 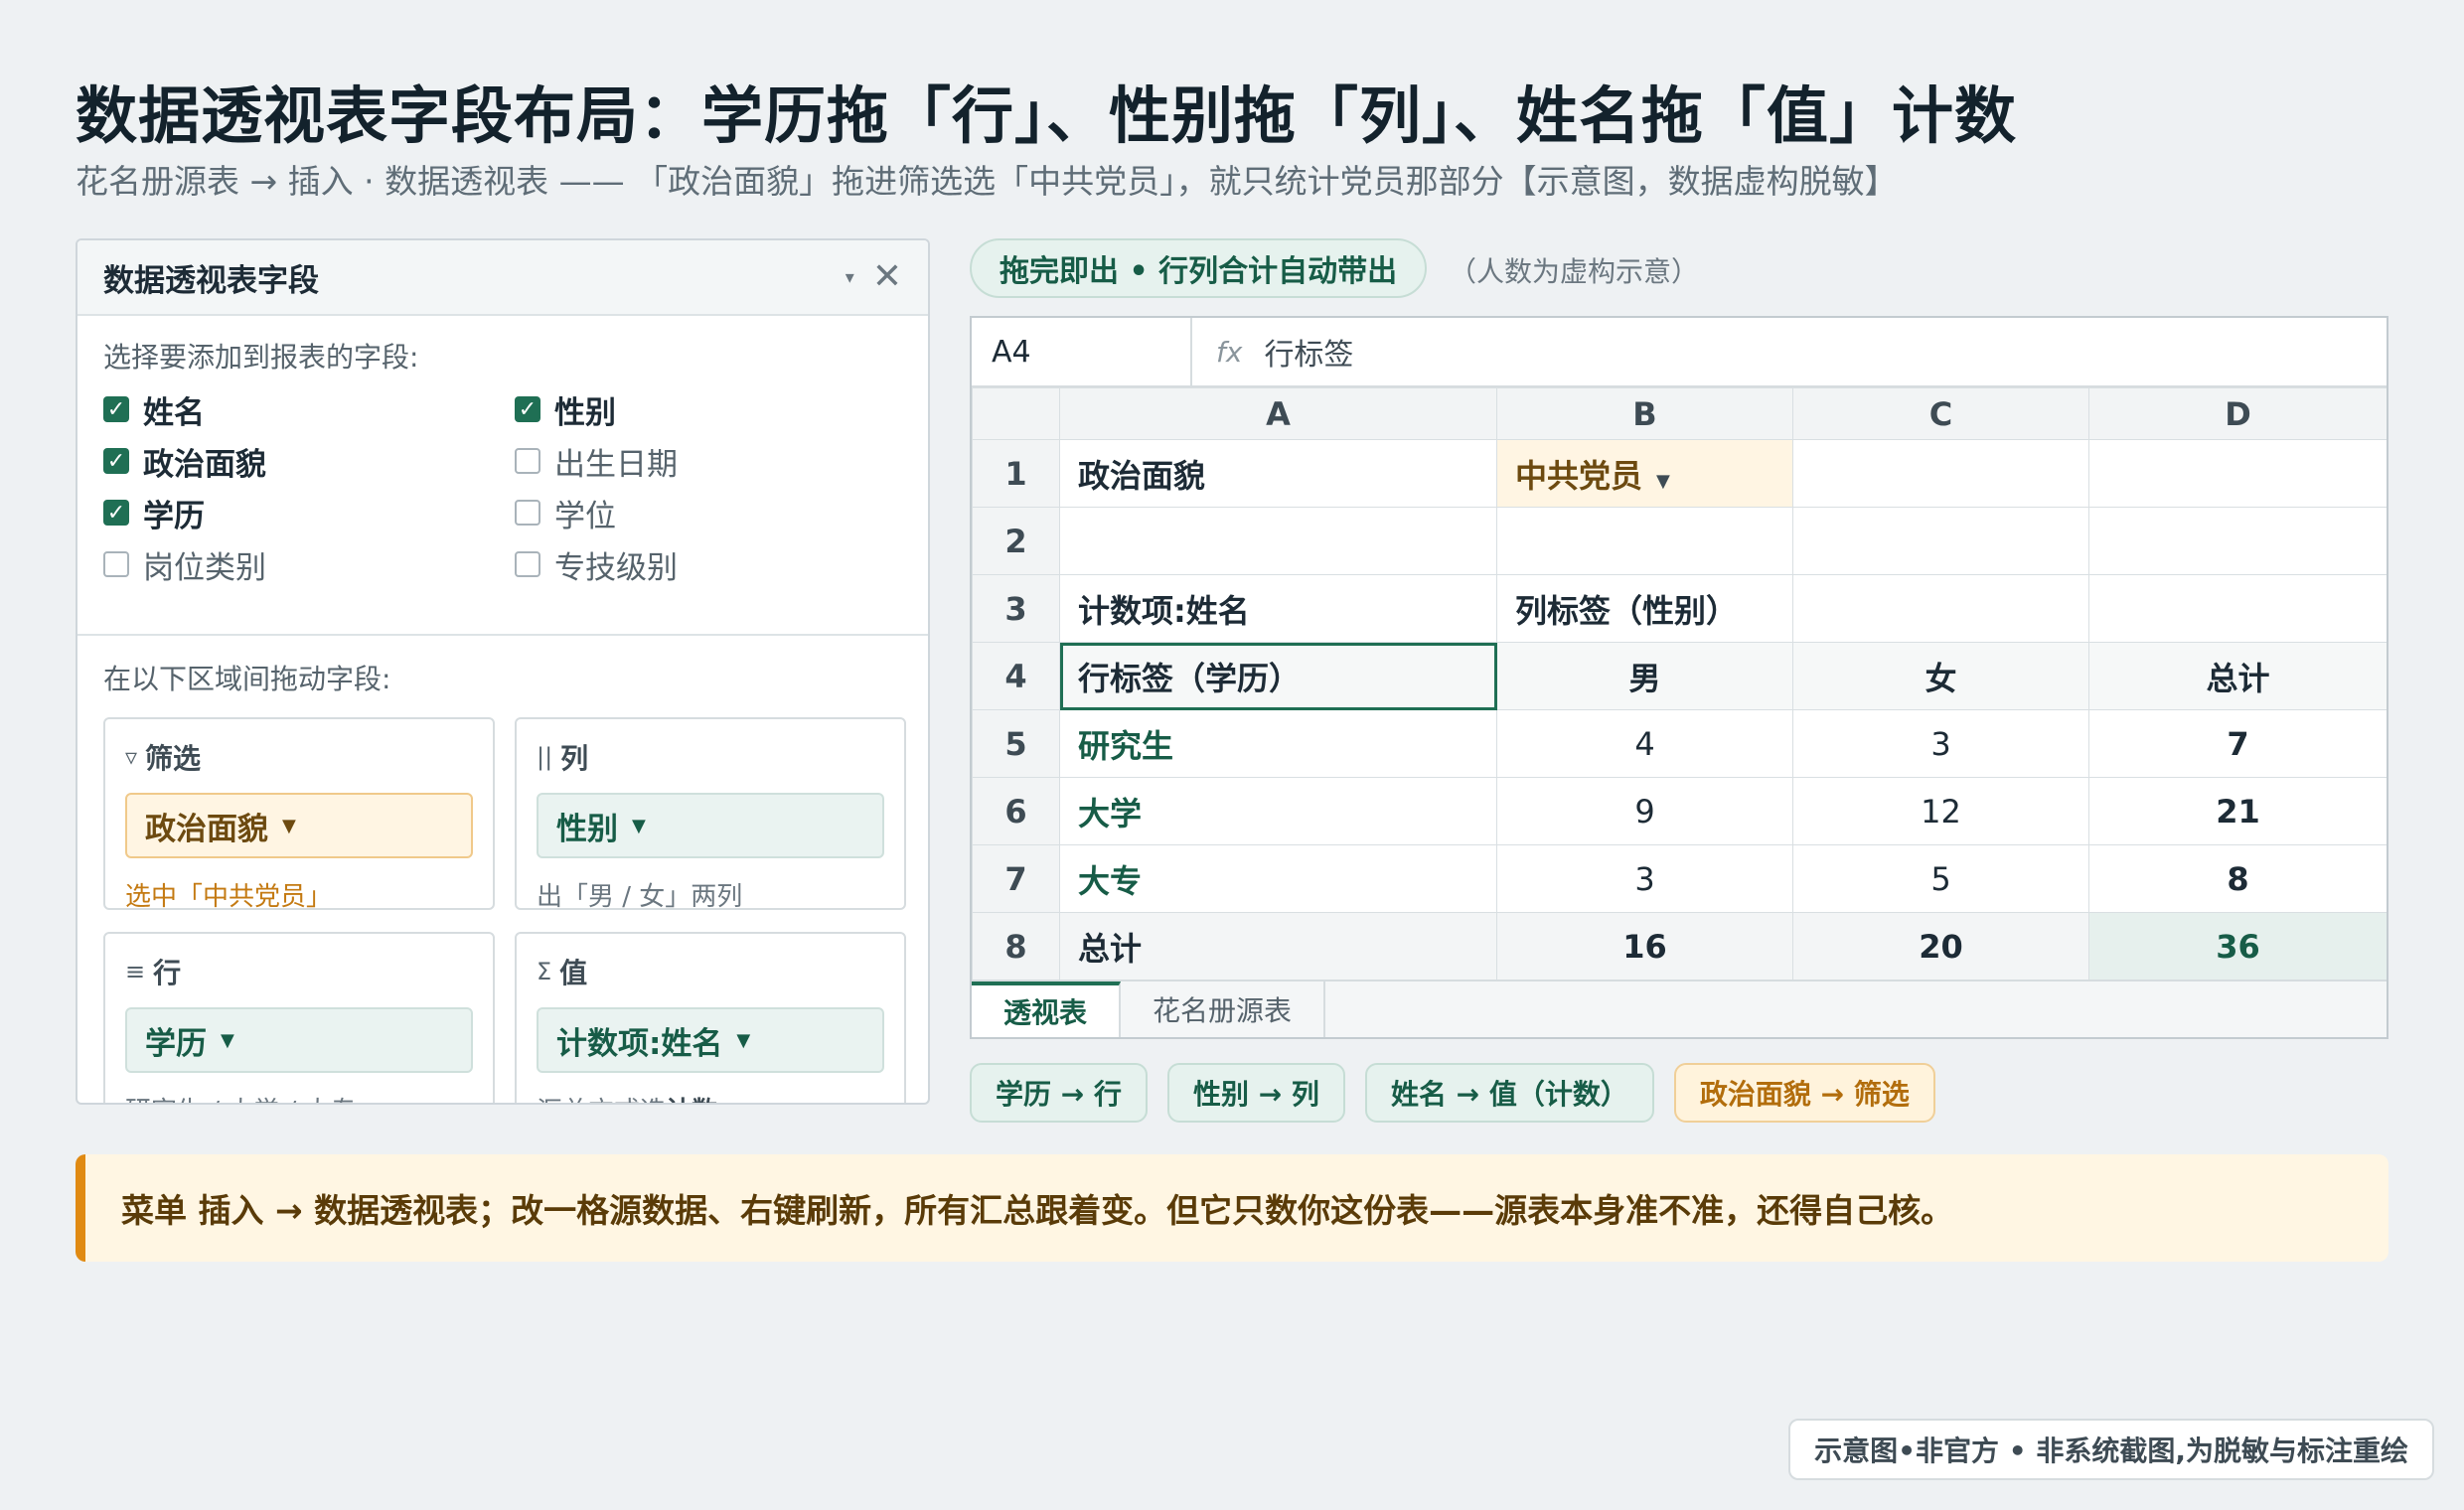 What do you see at coordinates (1941, 676) in the screenshot?
I see `cell: 女` at bounding box center [1941, 676].